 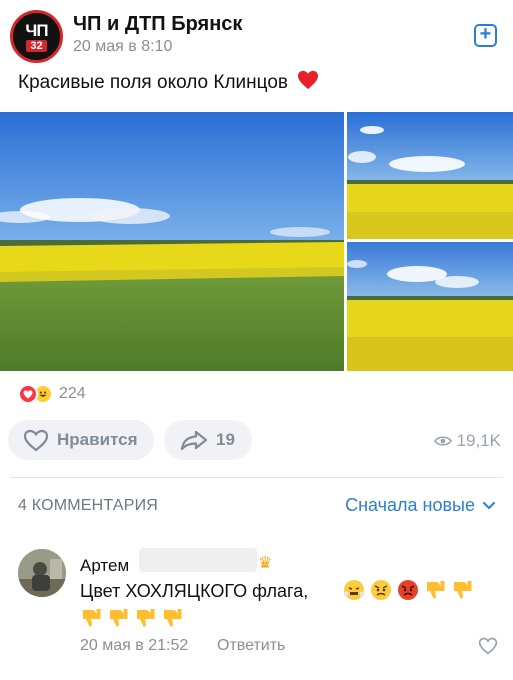 What do you see at coordinates (134, 645) in the screenshot?
I see `comment-time: 20 мая в 21:52` at bounding box center [134, 645].